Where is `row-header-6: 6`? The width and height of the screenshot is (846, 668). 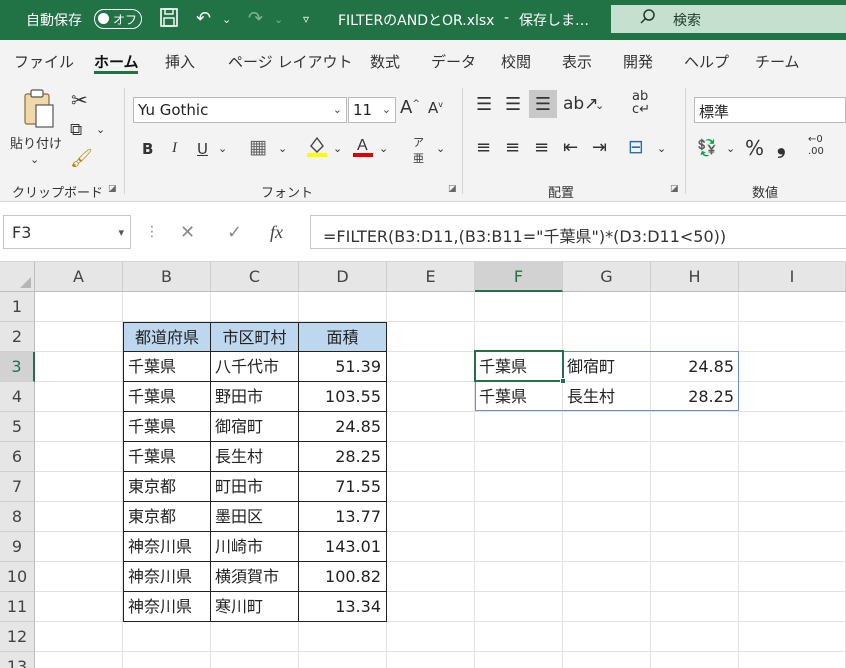
row-header-6: 6 is located at coordinates (17, 457).